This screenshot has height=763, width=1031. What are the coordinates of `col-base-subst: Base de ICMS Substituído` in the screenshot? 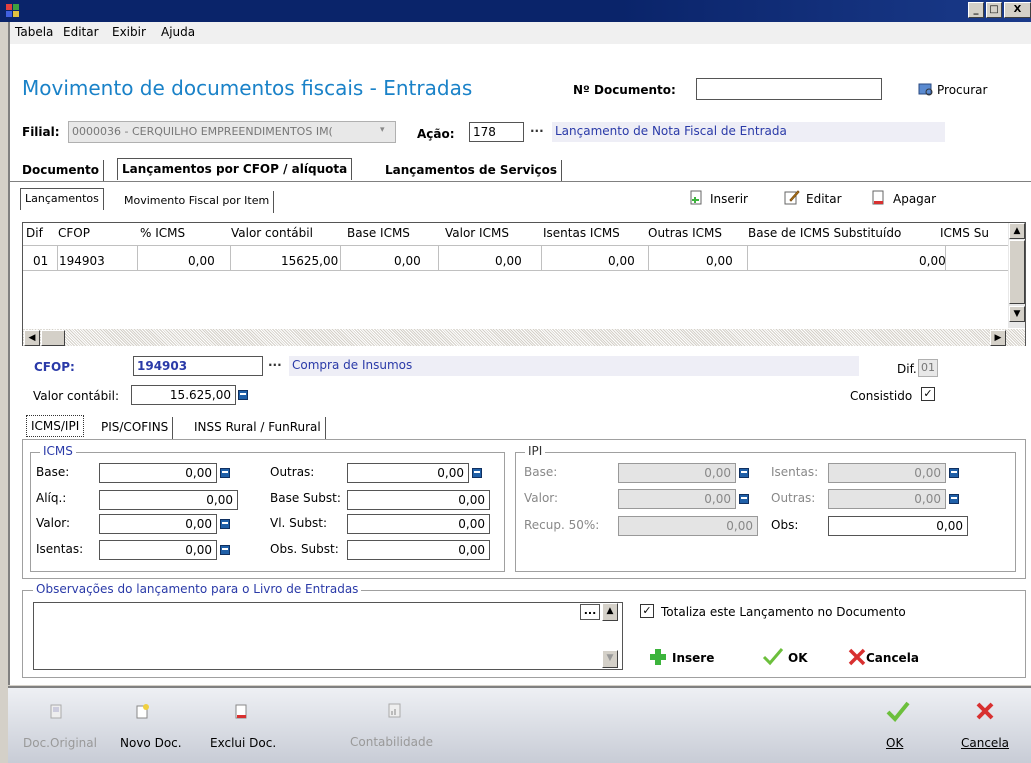 It's located at (824, 233).